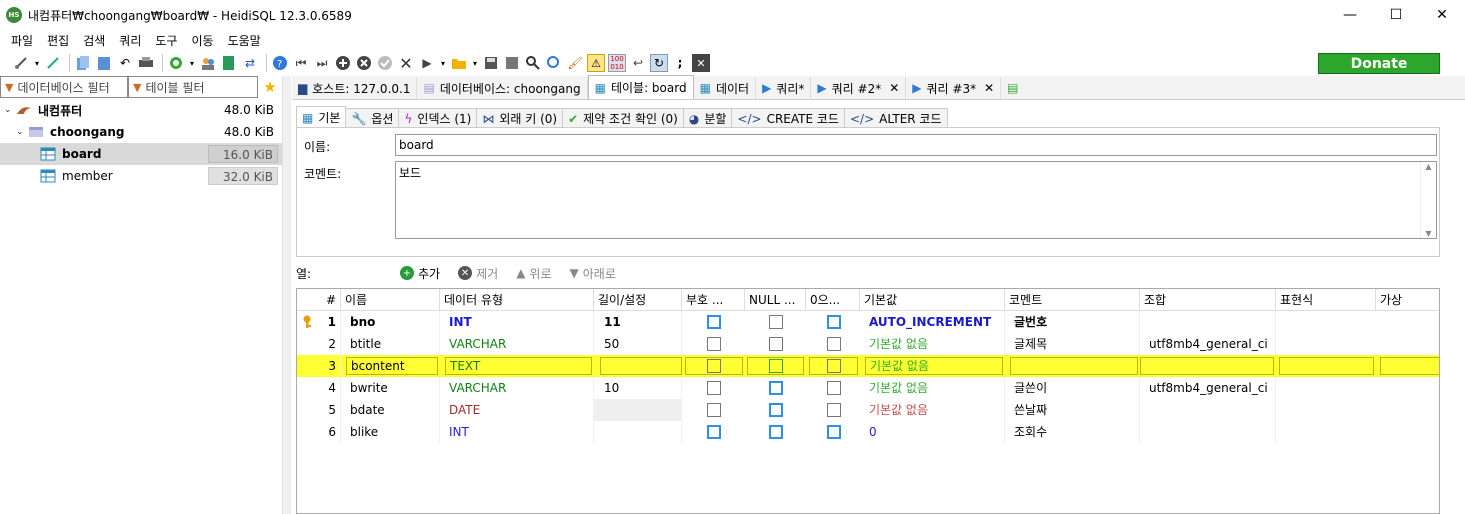 The width and height of the screenshot is (1465, 514). Describe the element at coordinates (270, 87) in the screenshot. I see `favorites-star-icon: ★` at that location.